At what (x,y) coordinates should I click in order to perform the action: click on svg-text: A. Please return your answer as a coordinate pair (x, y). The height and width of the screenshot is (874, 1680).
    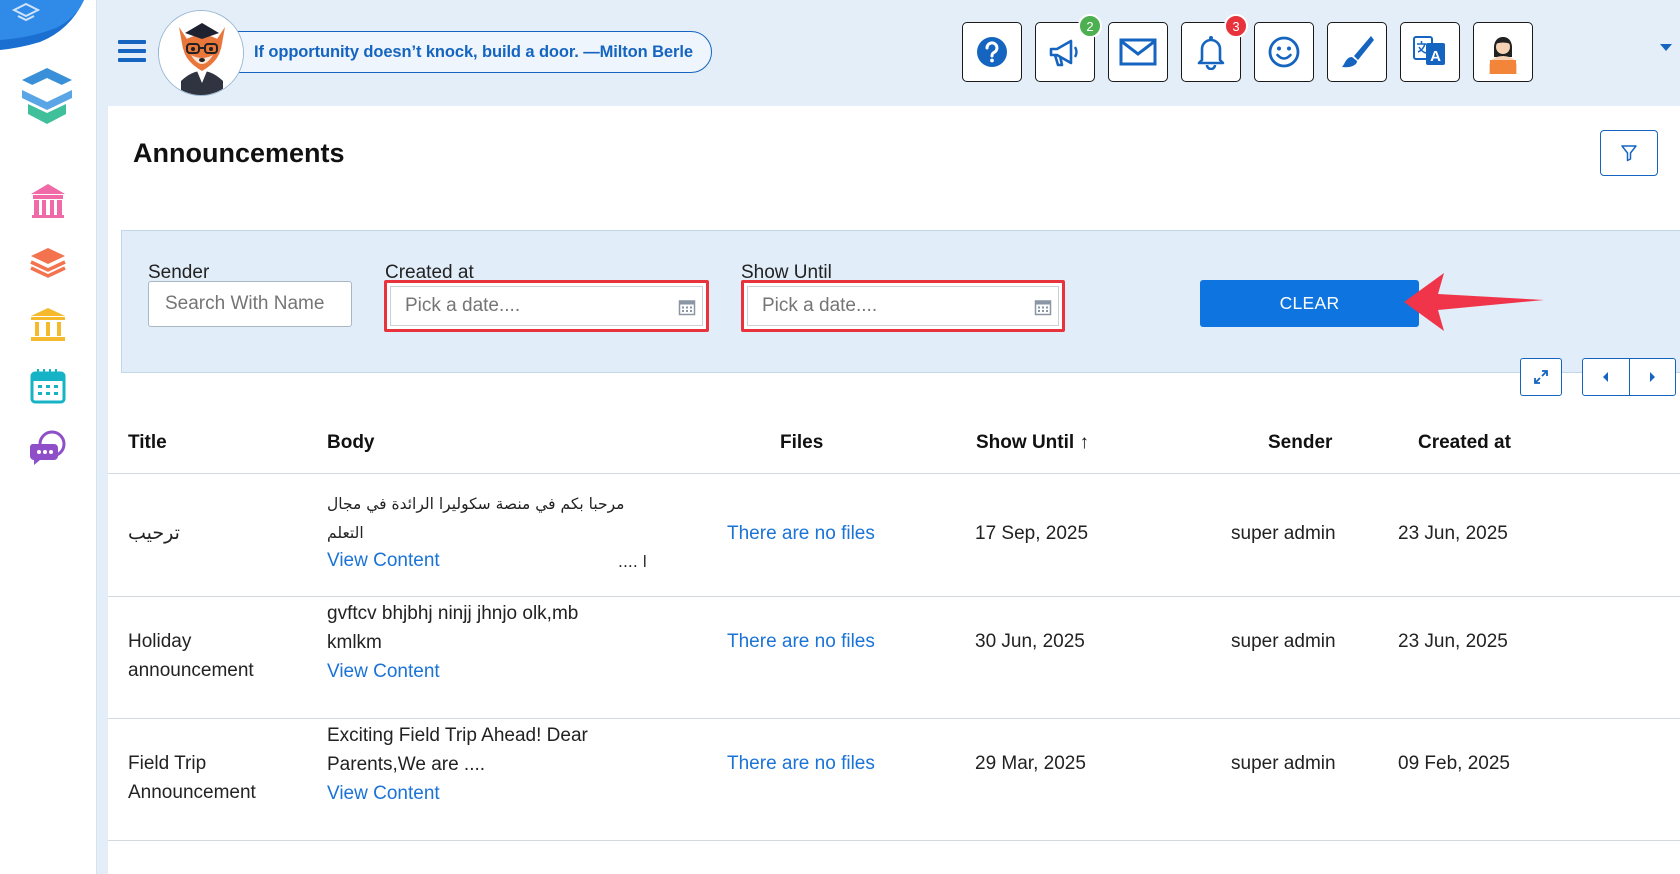
    Looking at the image, I should click on (1435, 56).